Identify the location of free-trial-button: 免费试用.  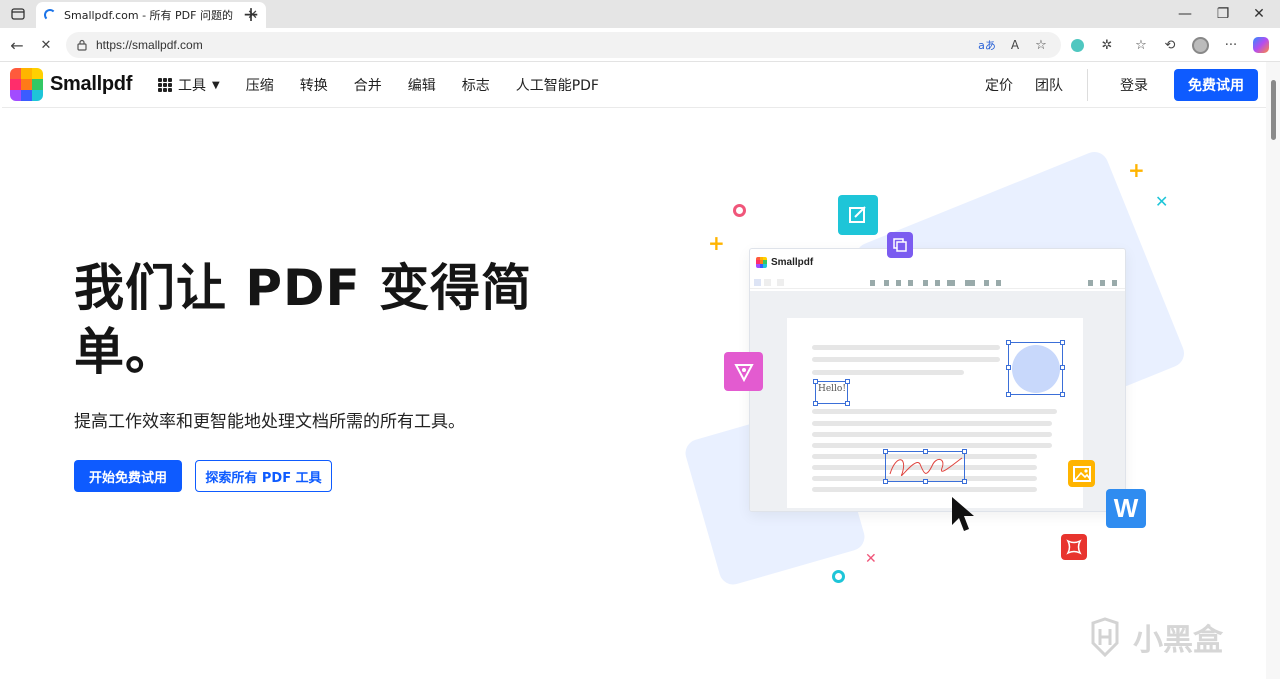
(1216, 85).